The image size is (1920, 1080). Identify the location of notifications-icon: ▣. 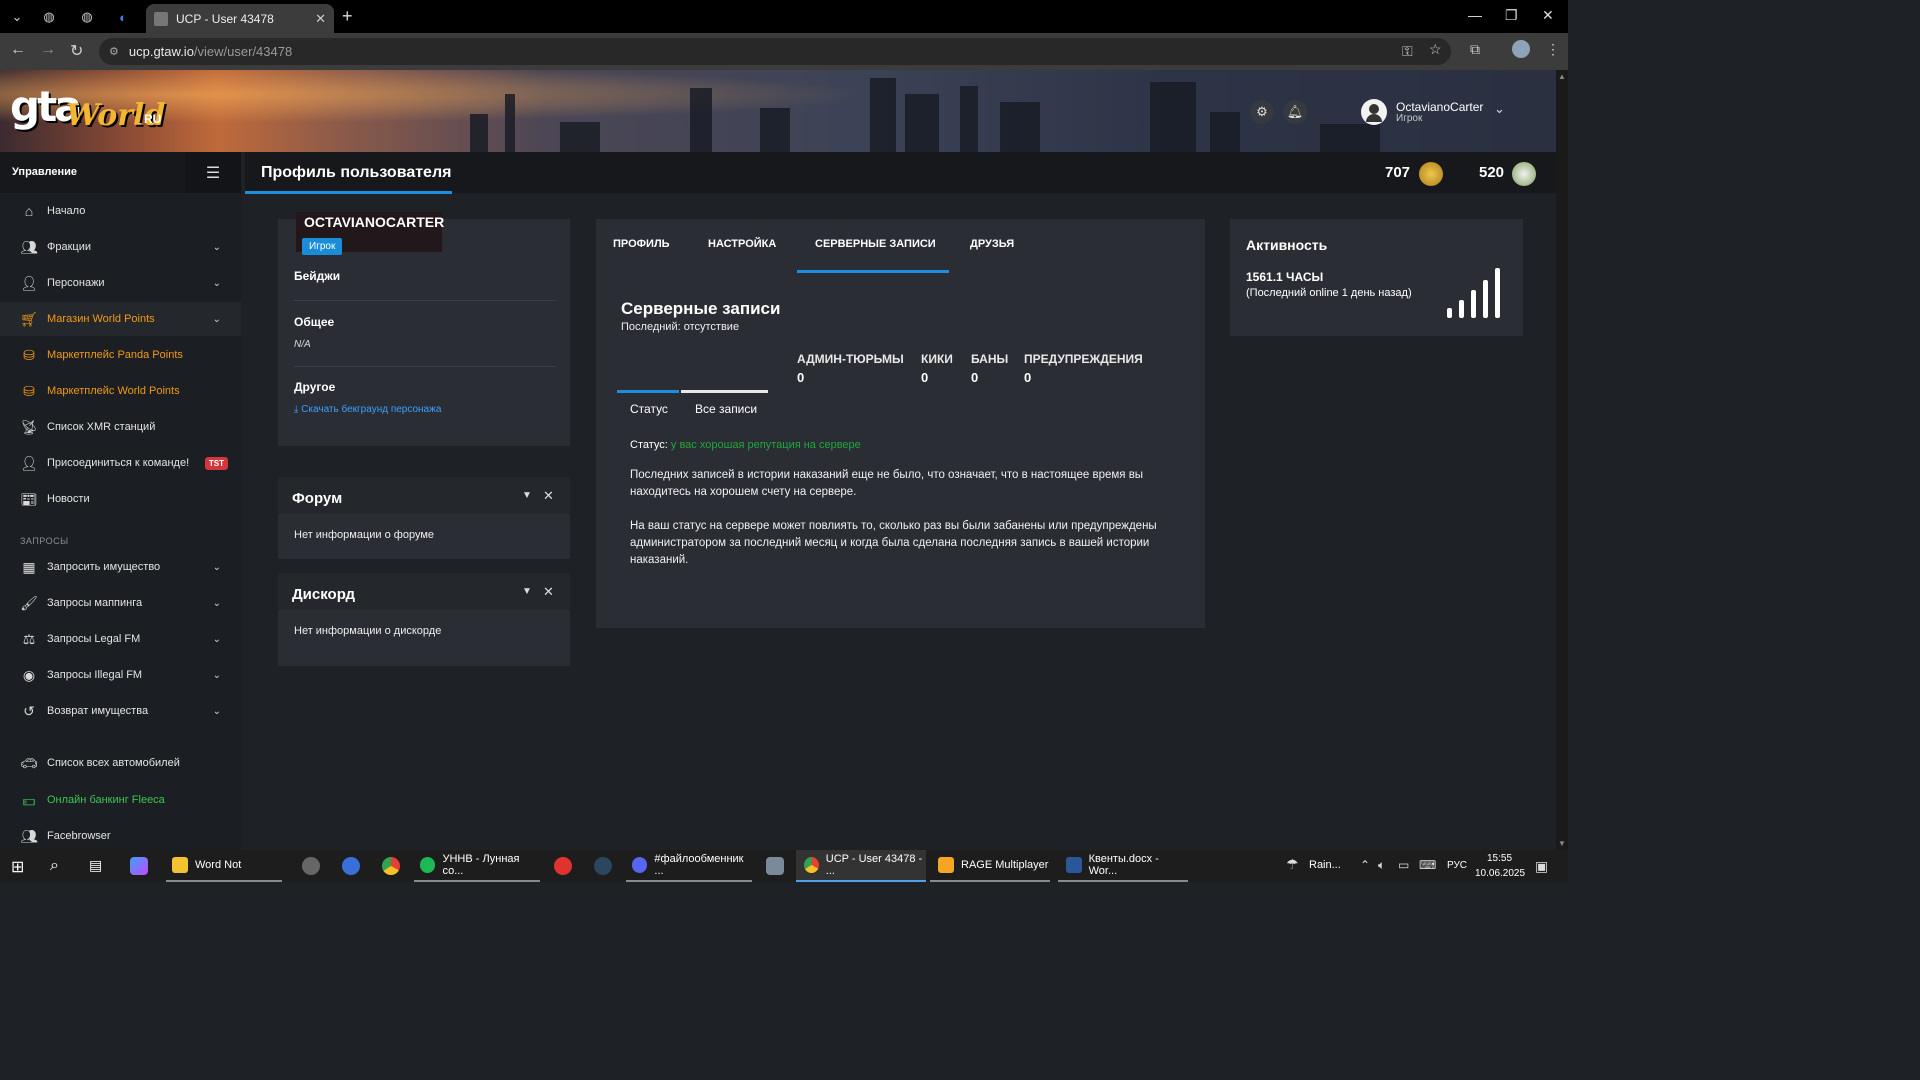
(1541, 866).